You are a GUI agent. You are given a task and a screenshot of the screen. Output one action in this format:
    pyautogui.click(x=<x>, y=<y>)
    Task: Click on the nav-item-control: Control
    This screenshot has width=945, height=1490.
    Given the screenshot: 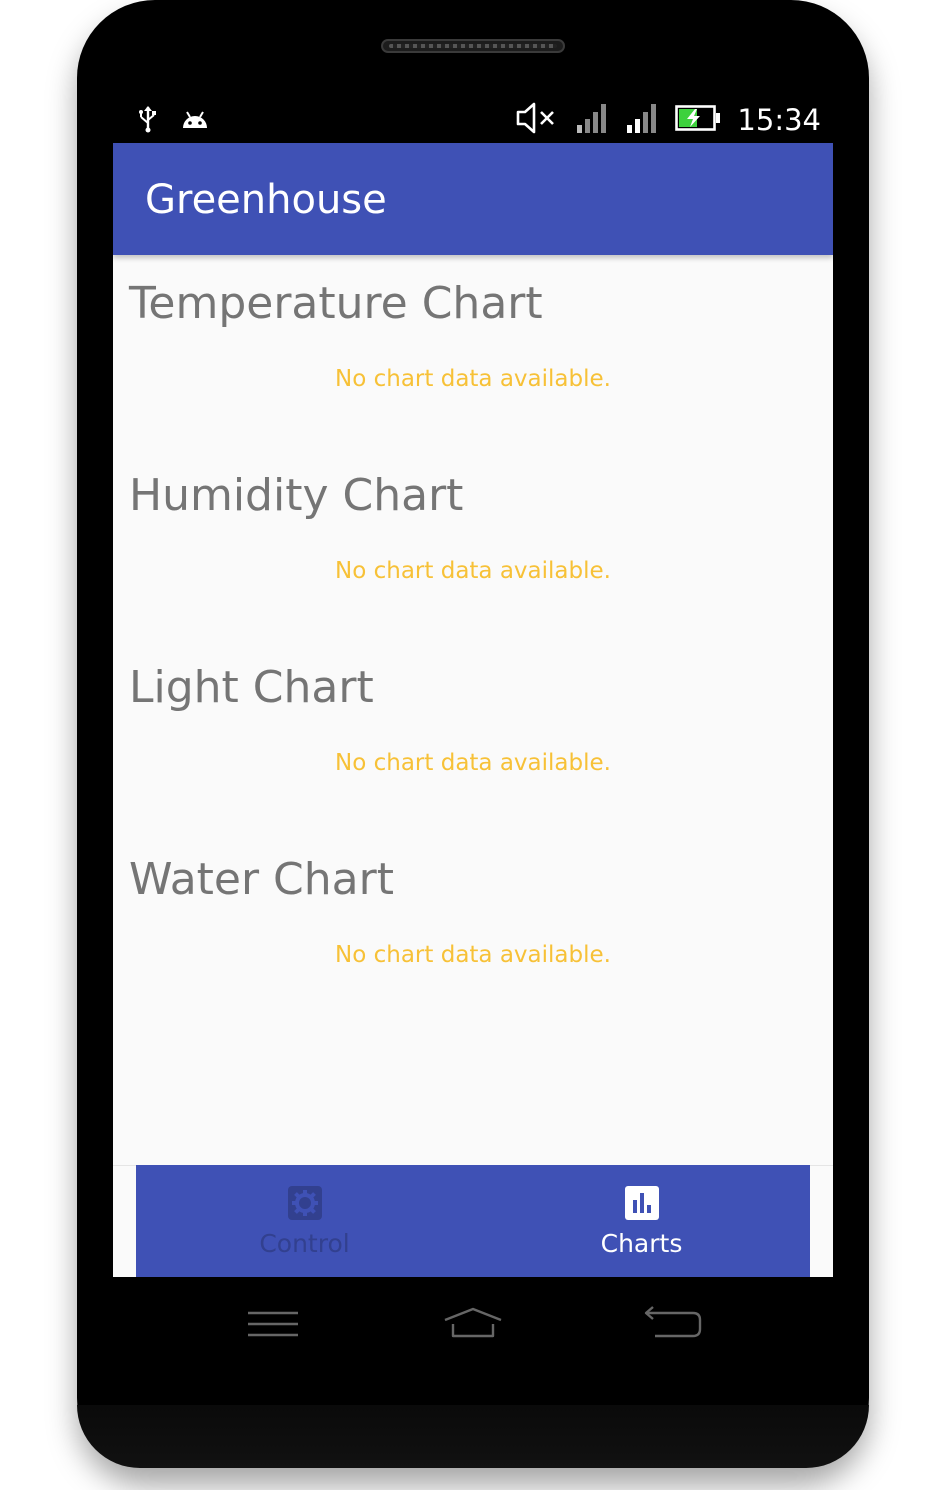 What is the action you would take?
    pyautogui.click(x=304, y=1221)
    